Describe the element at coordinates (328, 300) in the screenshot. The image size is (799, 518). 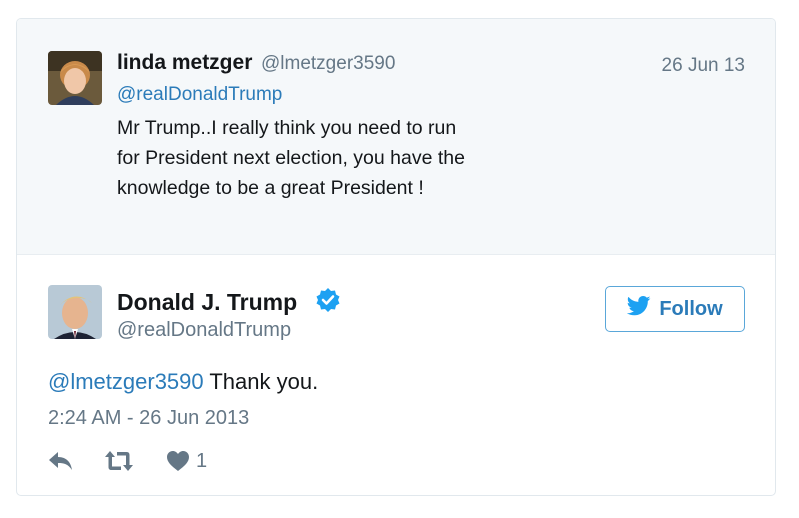
I see `verified-badge-icon` at that location.